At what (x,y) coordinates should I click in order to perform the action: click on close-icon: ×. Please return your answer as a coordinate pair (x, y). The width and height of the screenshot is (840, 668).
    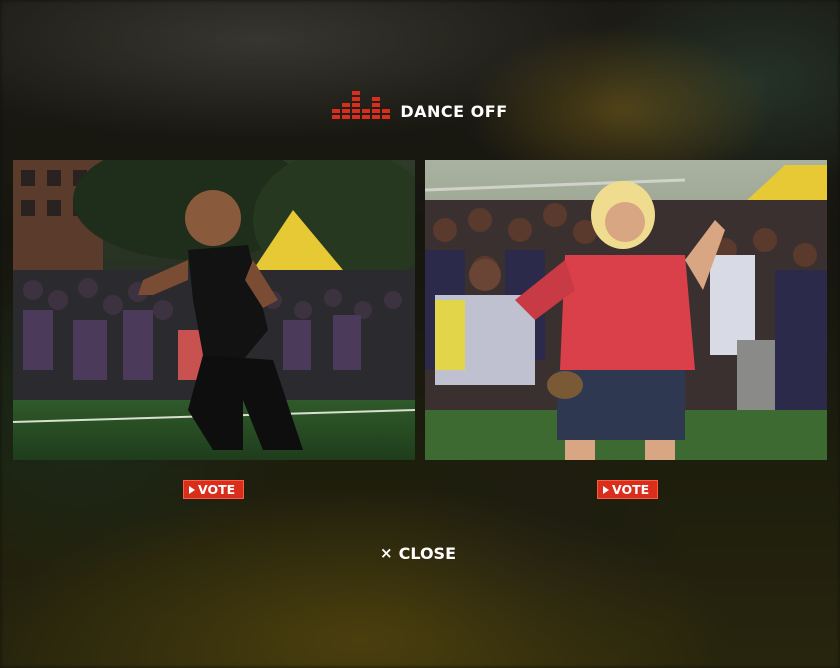
    Looking at the image, I should click on (386, 552).